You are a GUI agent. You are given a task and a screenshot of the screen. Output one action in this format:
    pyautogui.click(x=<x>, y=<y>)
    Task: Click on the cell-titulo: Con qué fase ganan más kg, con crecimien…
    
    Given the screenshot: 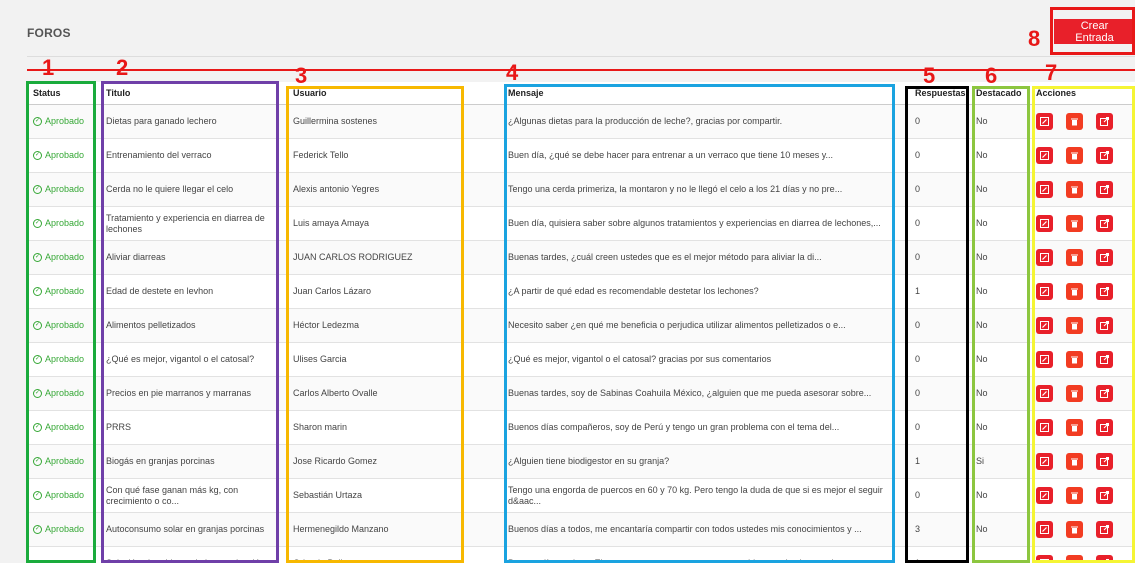 What is the action you would take?
    pyautogui.click(x=193, y=495)
    